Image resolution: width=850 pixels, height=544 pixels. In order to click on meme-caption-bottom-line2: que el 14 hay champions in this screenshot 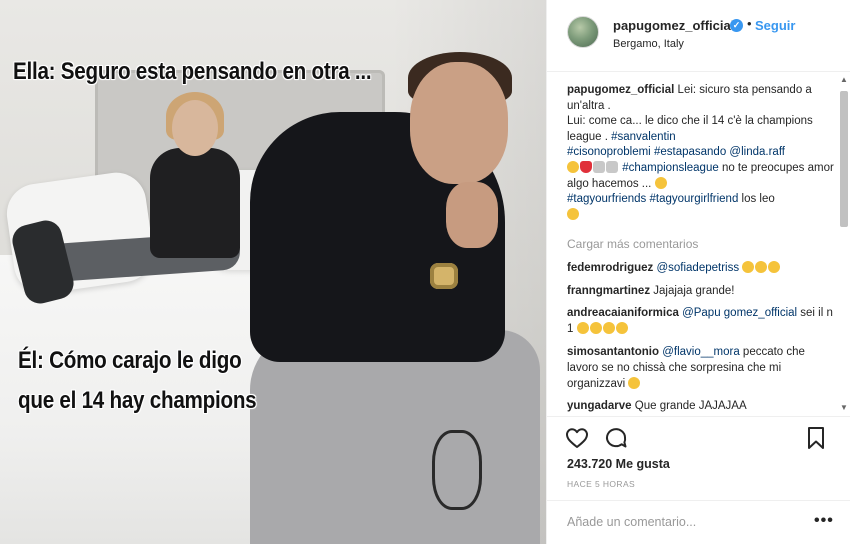, I will do `click(137, 400)`.